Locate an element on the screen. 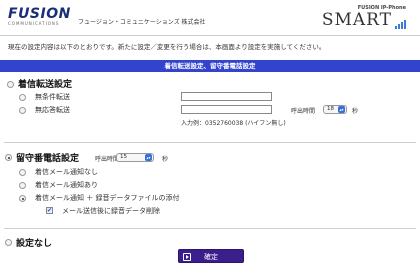 The width and height of the screenshot is (420, 268). mail-attach-label: 着信メール通知 ＋ 録音データファイルの添付 is located at coordinates (107, 198).